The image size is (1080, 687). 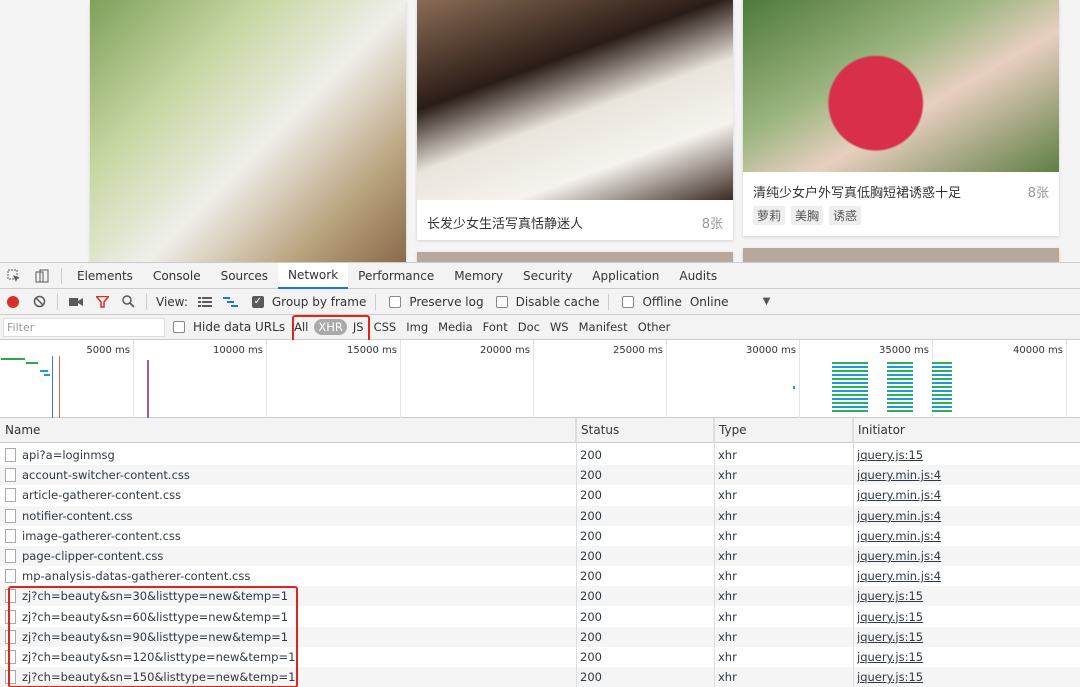 What do you see at coordinates (709, 302) in the screenshot?
I see `throttling-select: Online` at bounding box center [709, 302].